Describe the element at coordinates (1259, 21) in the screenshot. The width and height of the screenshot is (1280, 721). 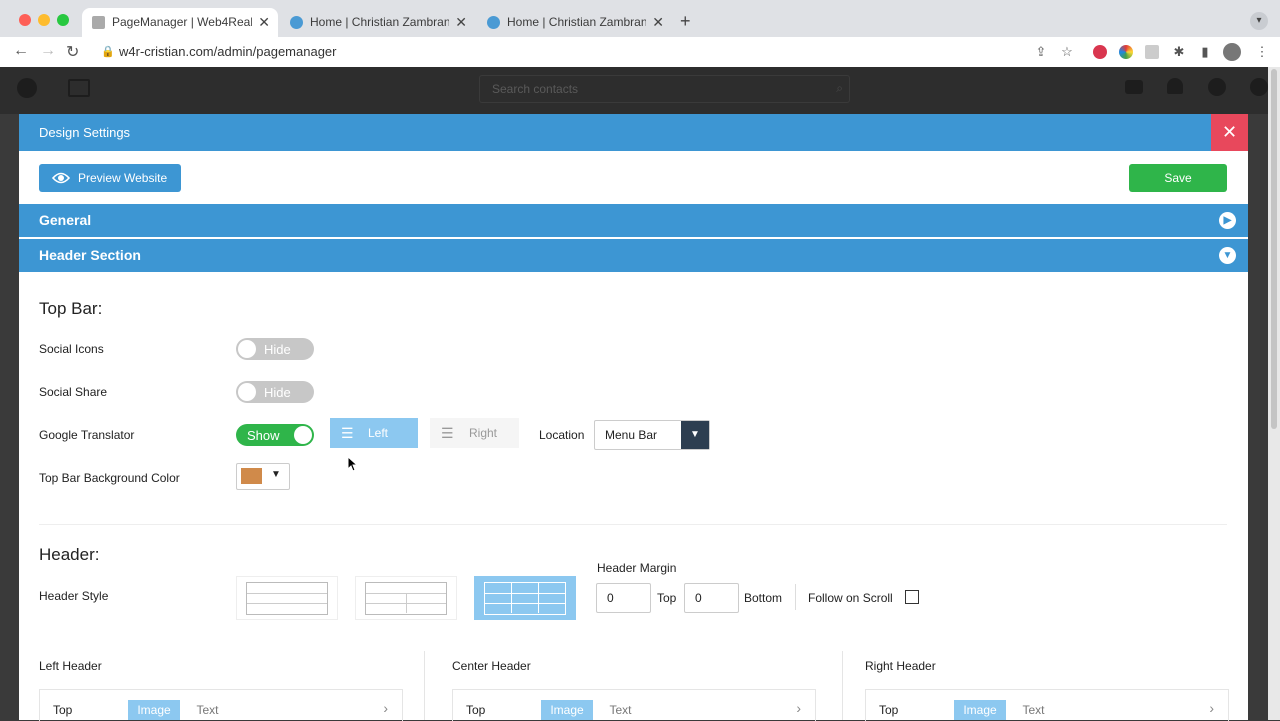
I see `tab-search-icon: ▾` at that location.